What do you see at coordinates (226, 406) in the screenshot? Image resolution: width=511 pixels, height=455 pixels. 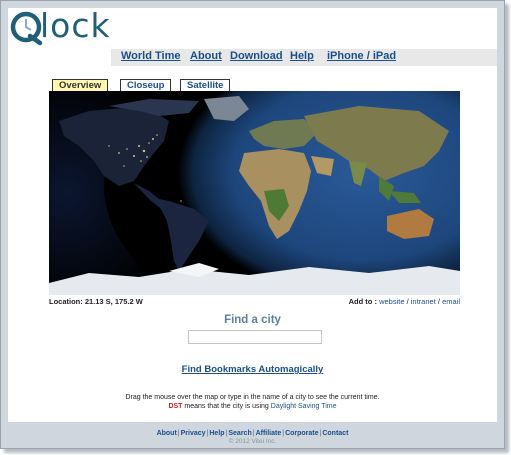 I see `dst-help-middle: means that the city is using` at bounding box center [226, 406].